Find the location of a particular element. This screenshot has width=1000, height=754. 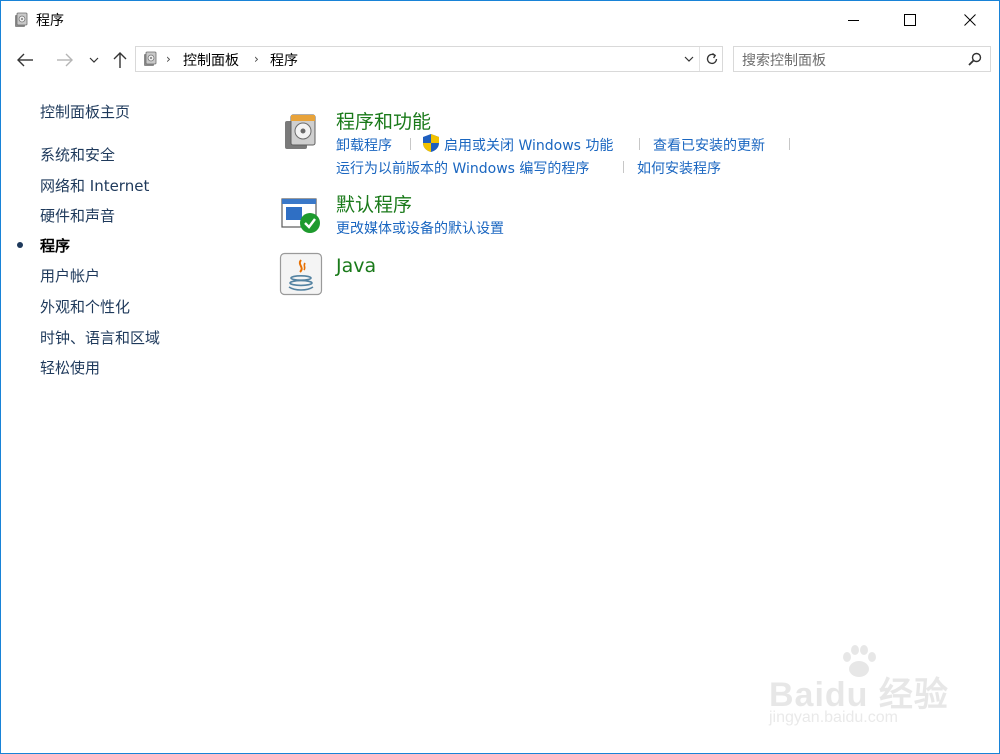

arrow-left-icon is located at coordinates (25, 60).